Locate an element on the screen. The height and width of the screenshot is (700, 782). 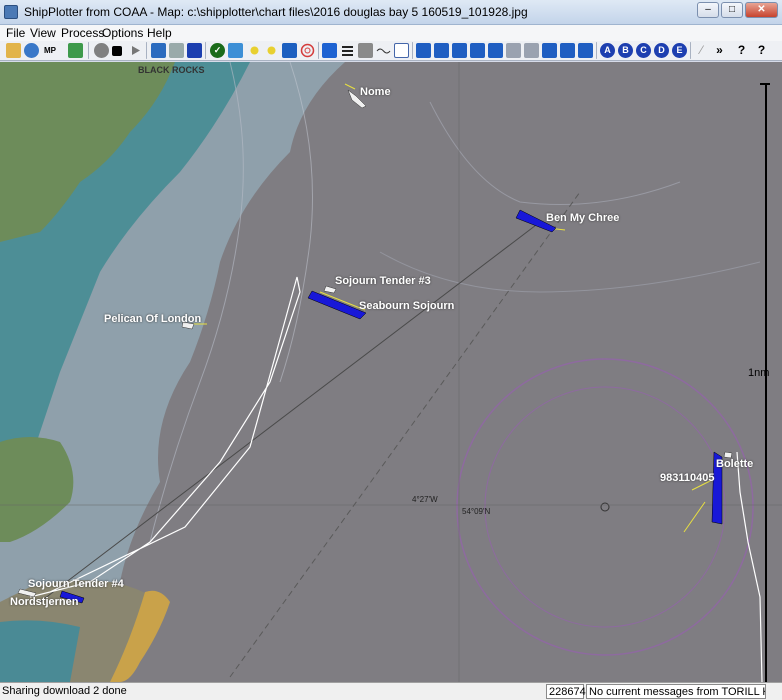
vessel-label-nome: Nome is located at coordinates (375, 92).